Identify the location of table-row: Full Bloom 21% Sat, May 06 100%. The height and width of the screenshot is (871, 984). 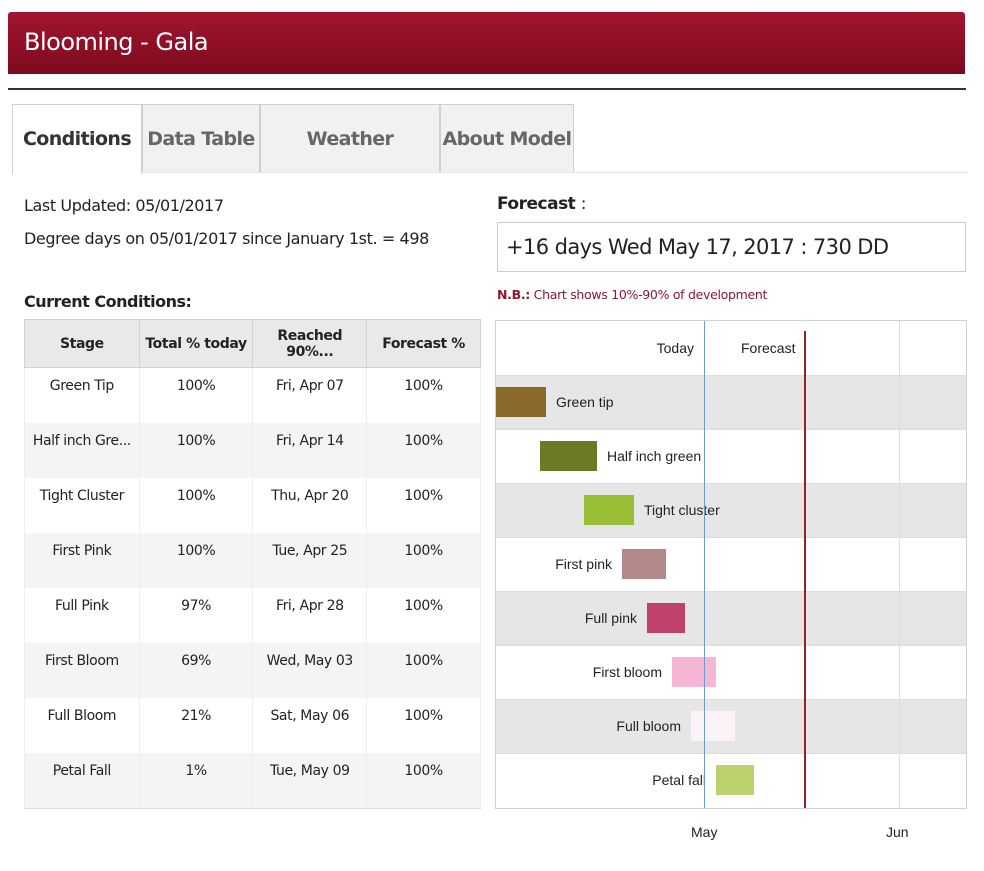
(252, 725).